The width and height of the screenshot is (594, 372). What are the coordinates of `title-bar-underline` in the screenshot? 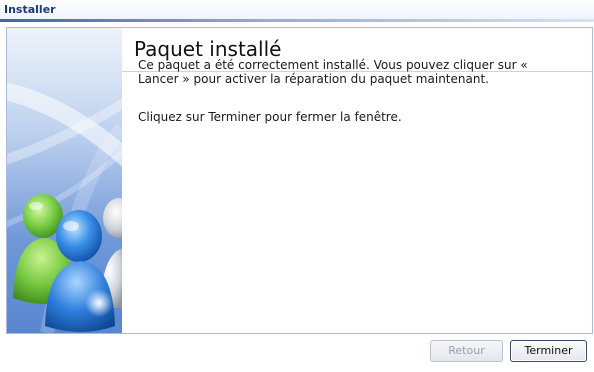 It's located at (297, 20).